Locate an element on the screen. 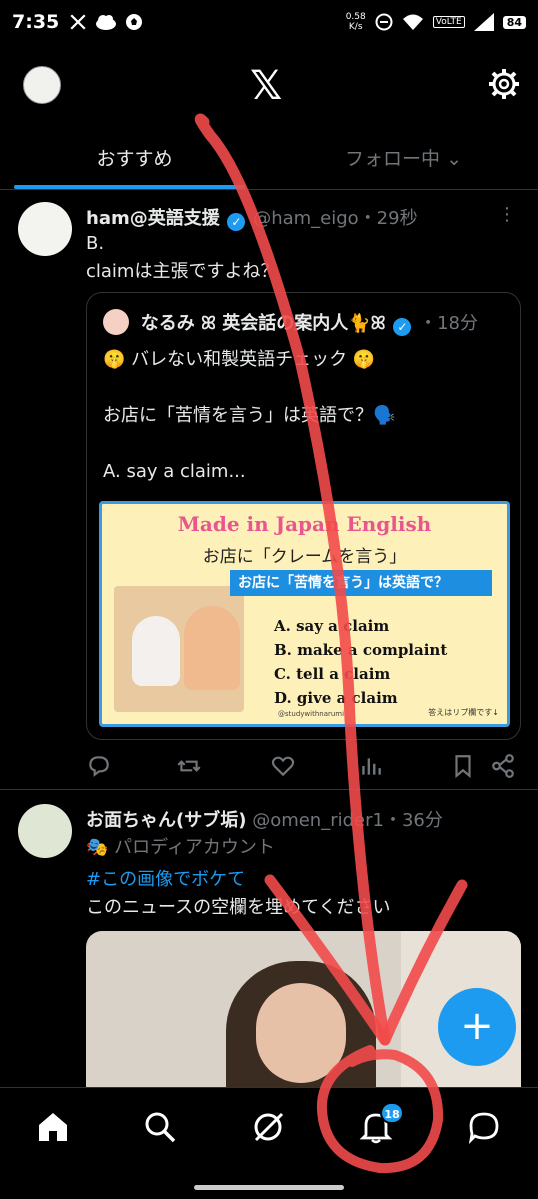 Image resolution: width=538 pixels, height=1199 pixels. tab-following: フォロー中 ⌄ is located at coordinates (403, 161).